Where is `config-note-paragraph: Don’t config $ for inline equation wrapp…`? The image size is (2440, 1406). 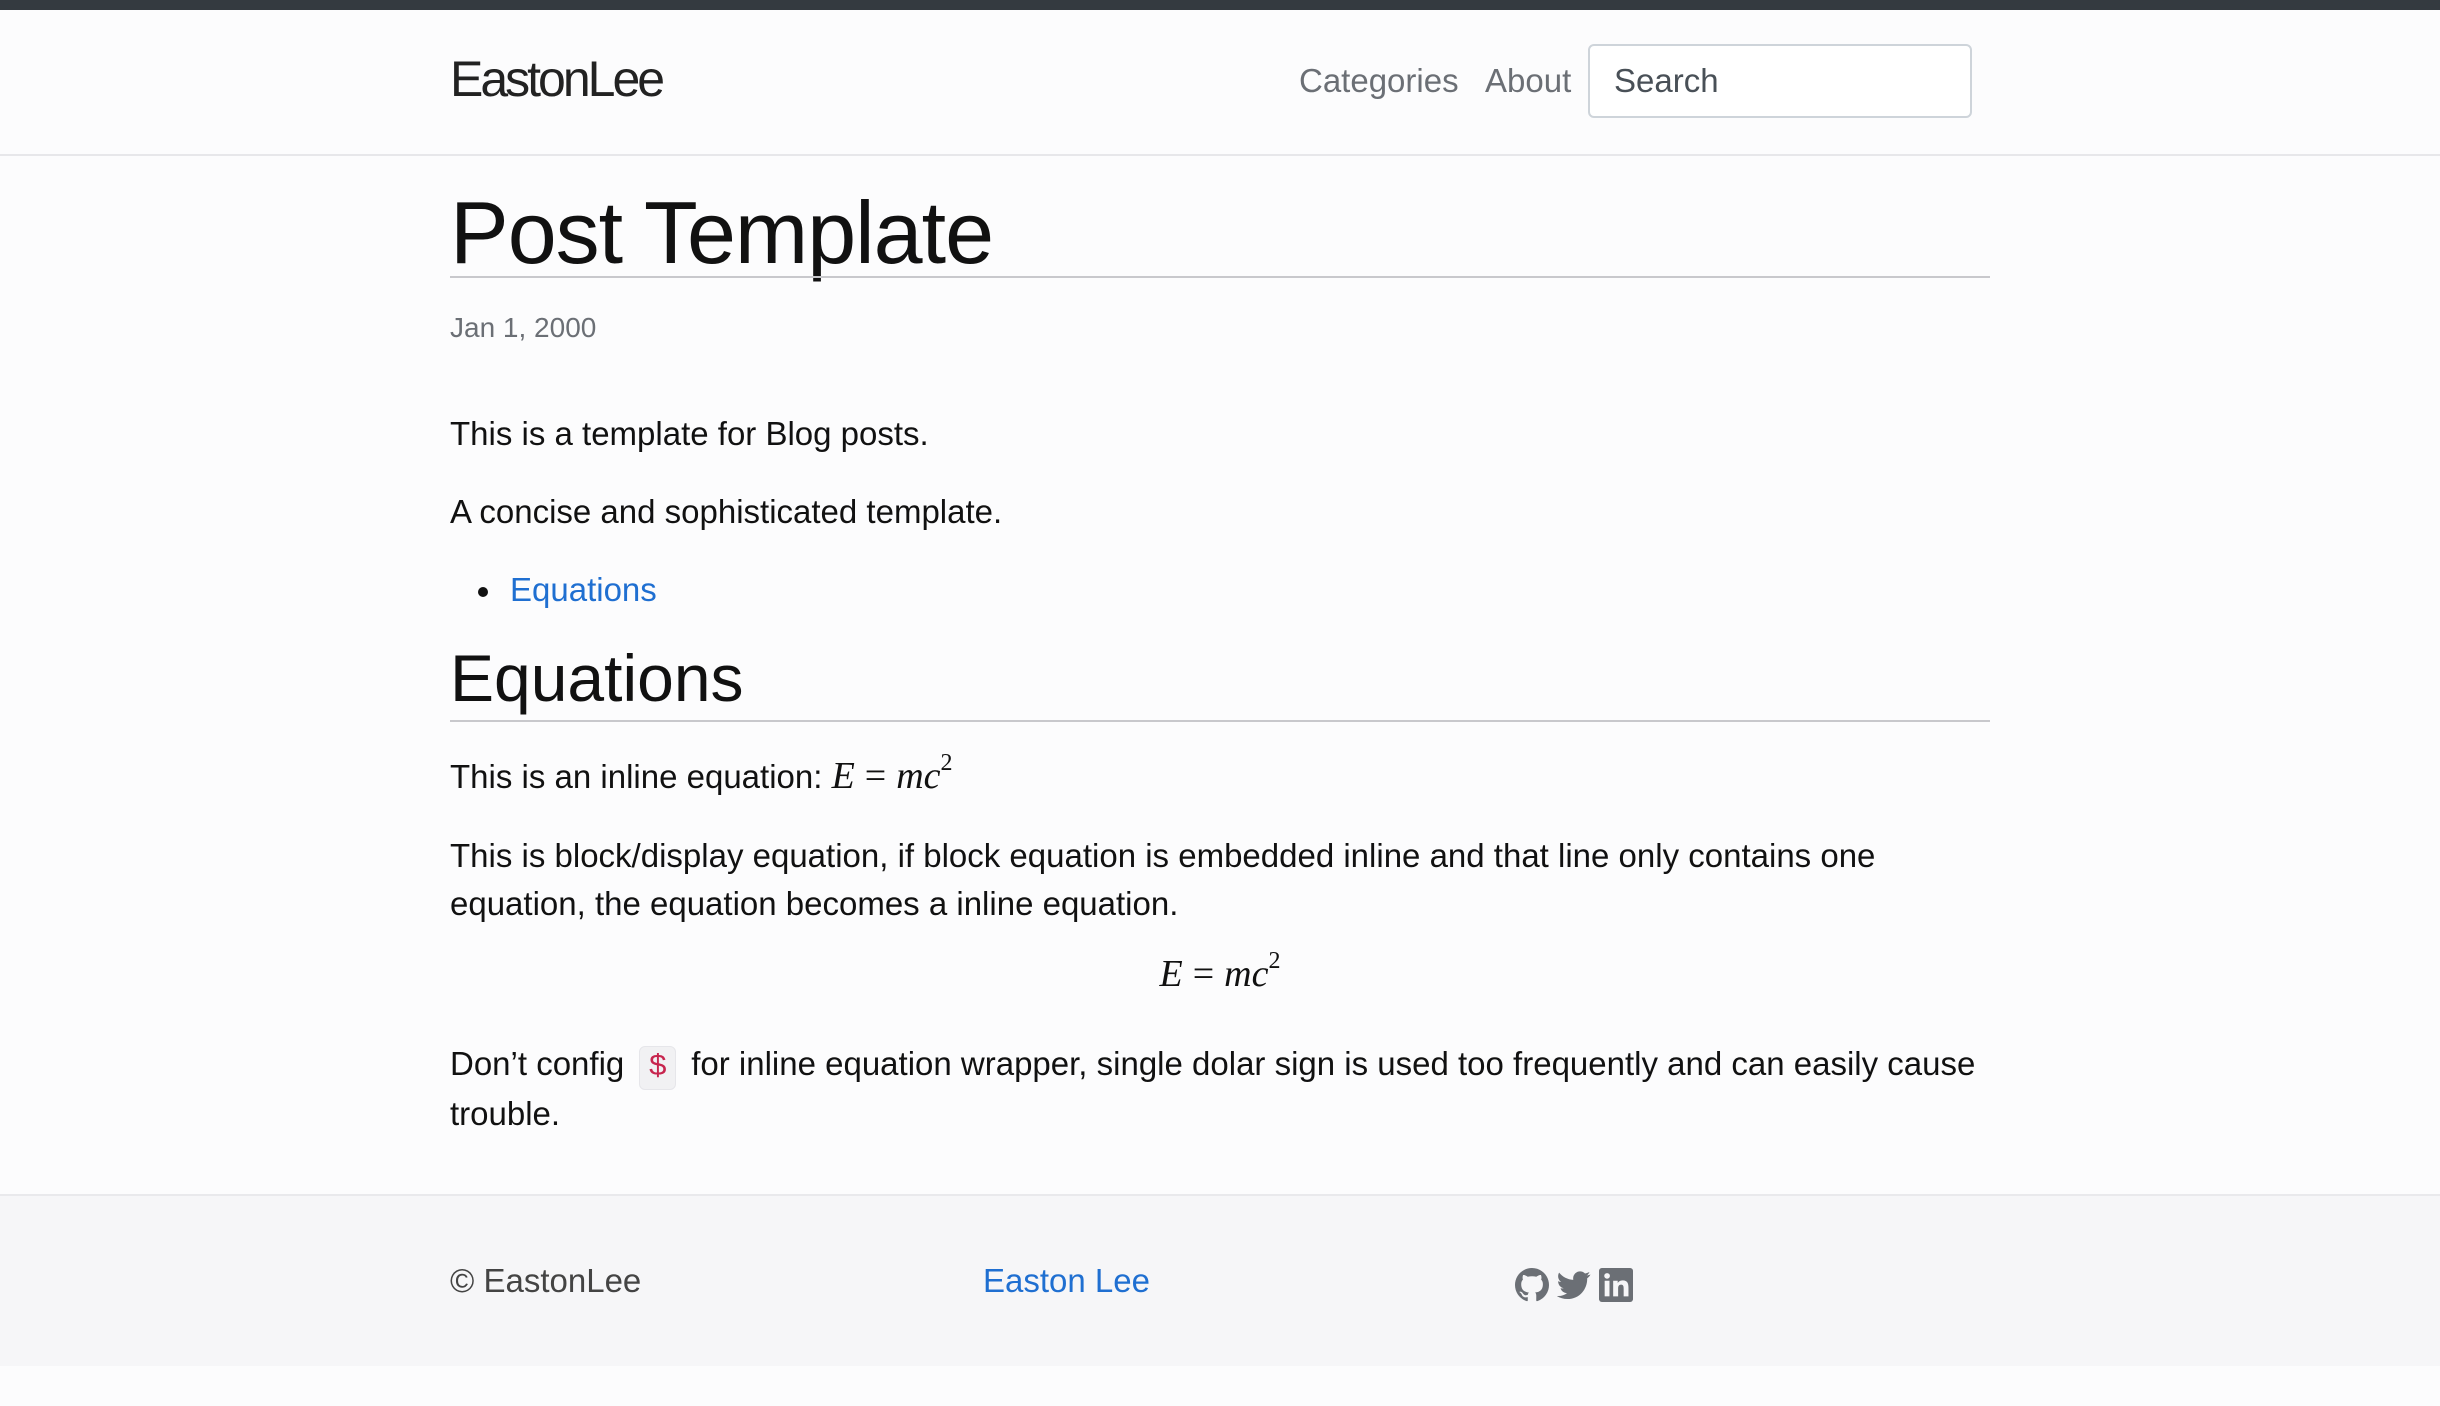 config-note-paragraph: Don’t config $ for inline equation wrapp… is located at coordinates (1220, 1089).